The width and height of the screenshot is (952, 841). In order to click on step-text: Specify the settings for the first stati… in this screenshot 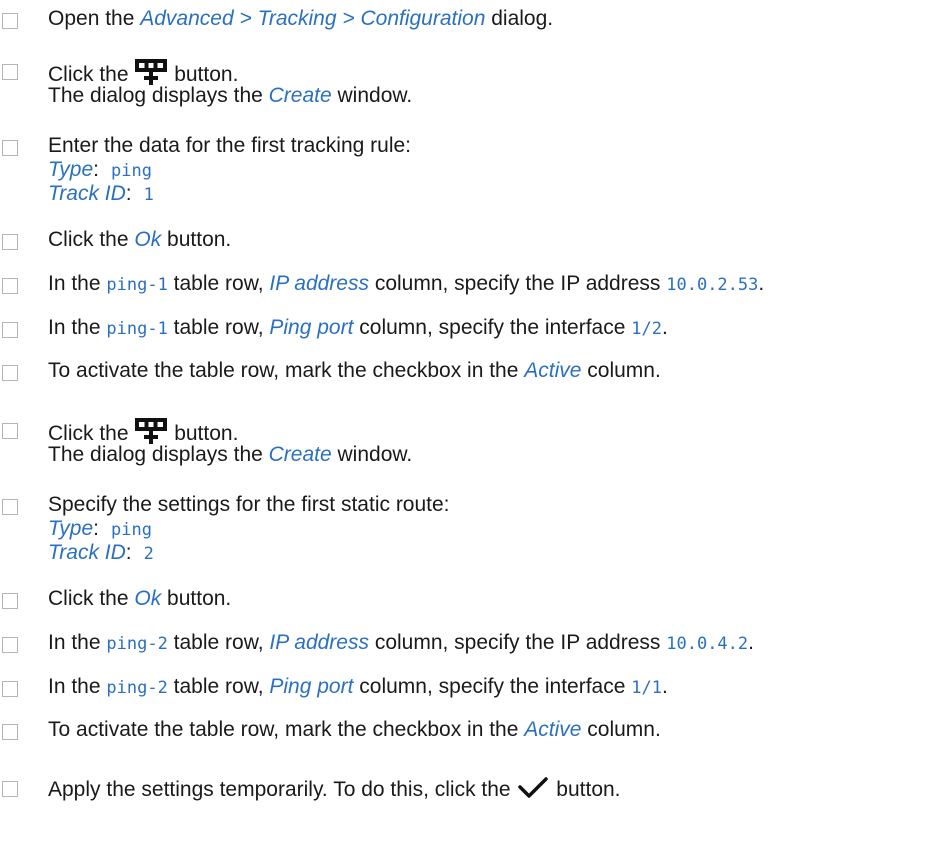, I will do `click(249, 504)`.